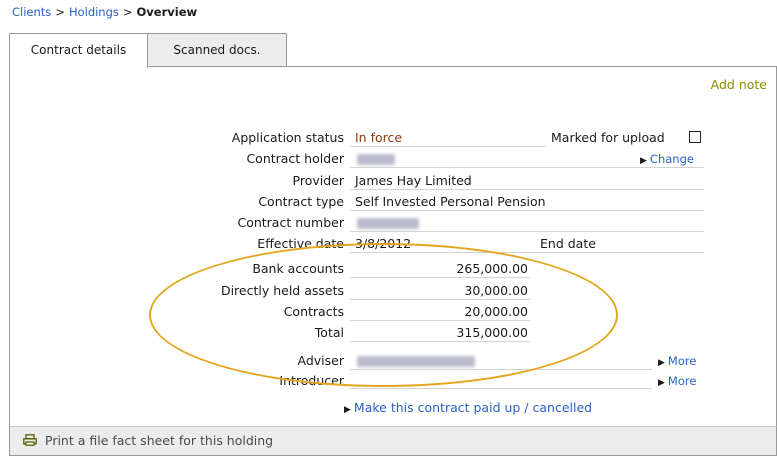 The width and height of the screenshot is (777, 463). I want to click on change-link: ▶ Change, so click(667, 159).